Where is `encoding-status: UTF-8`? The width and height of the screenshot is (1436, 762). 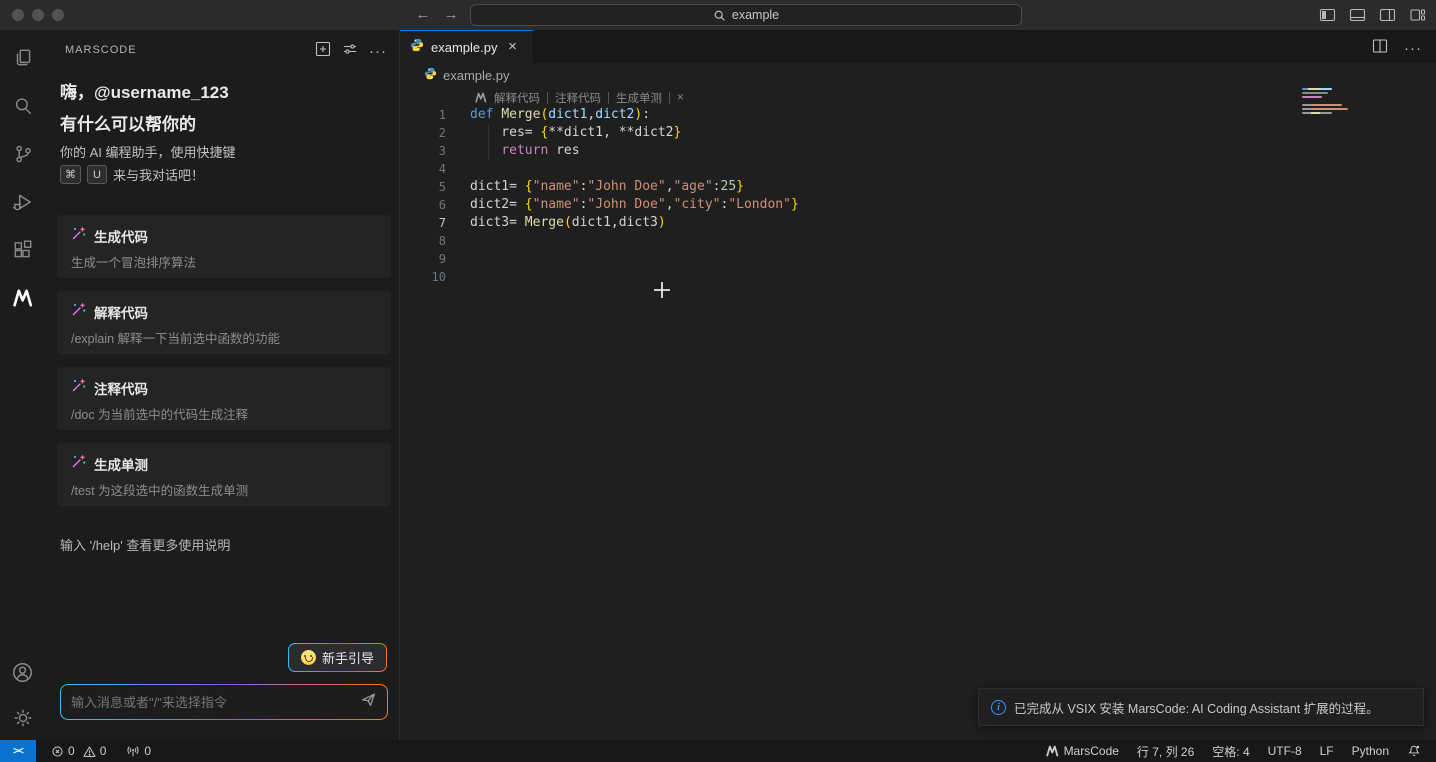 encoding-status: UTF-8 is located at coordinates (1285, 751).